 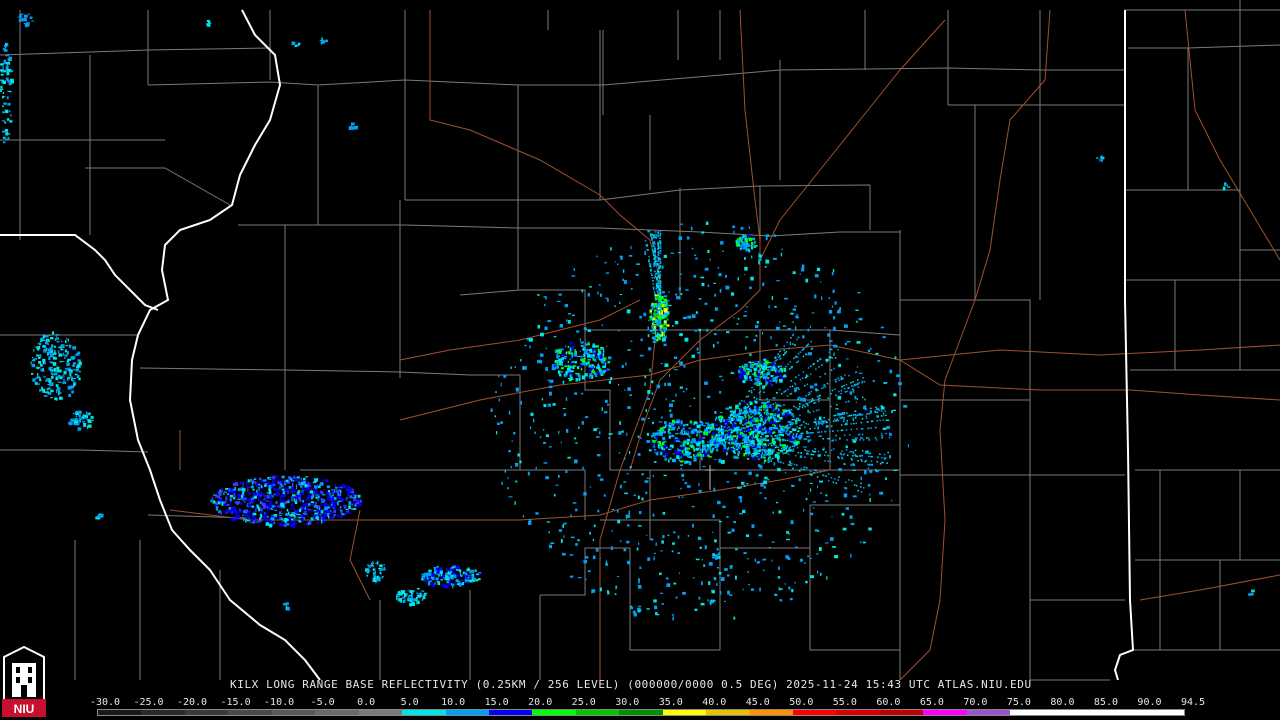 What do you see at coordinates (453, 702) in the screenshot?
I see `scale-label: 10.0` at bounding box center [453, 702].